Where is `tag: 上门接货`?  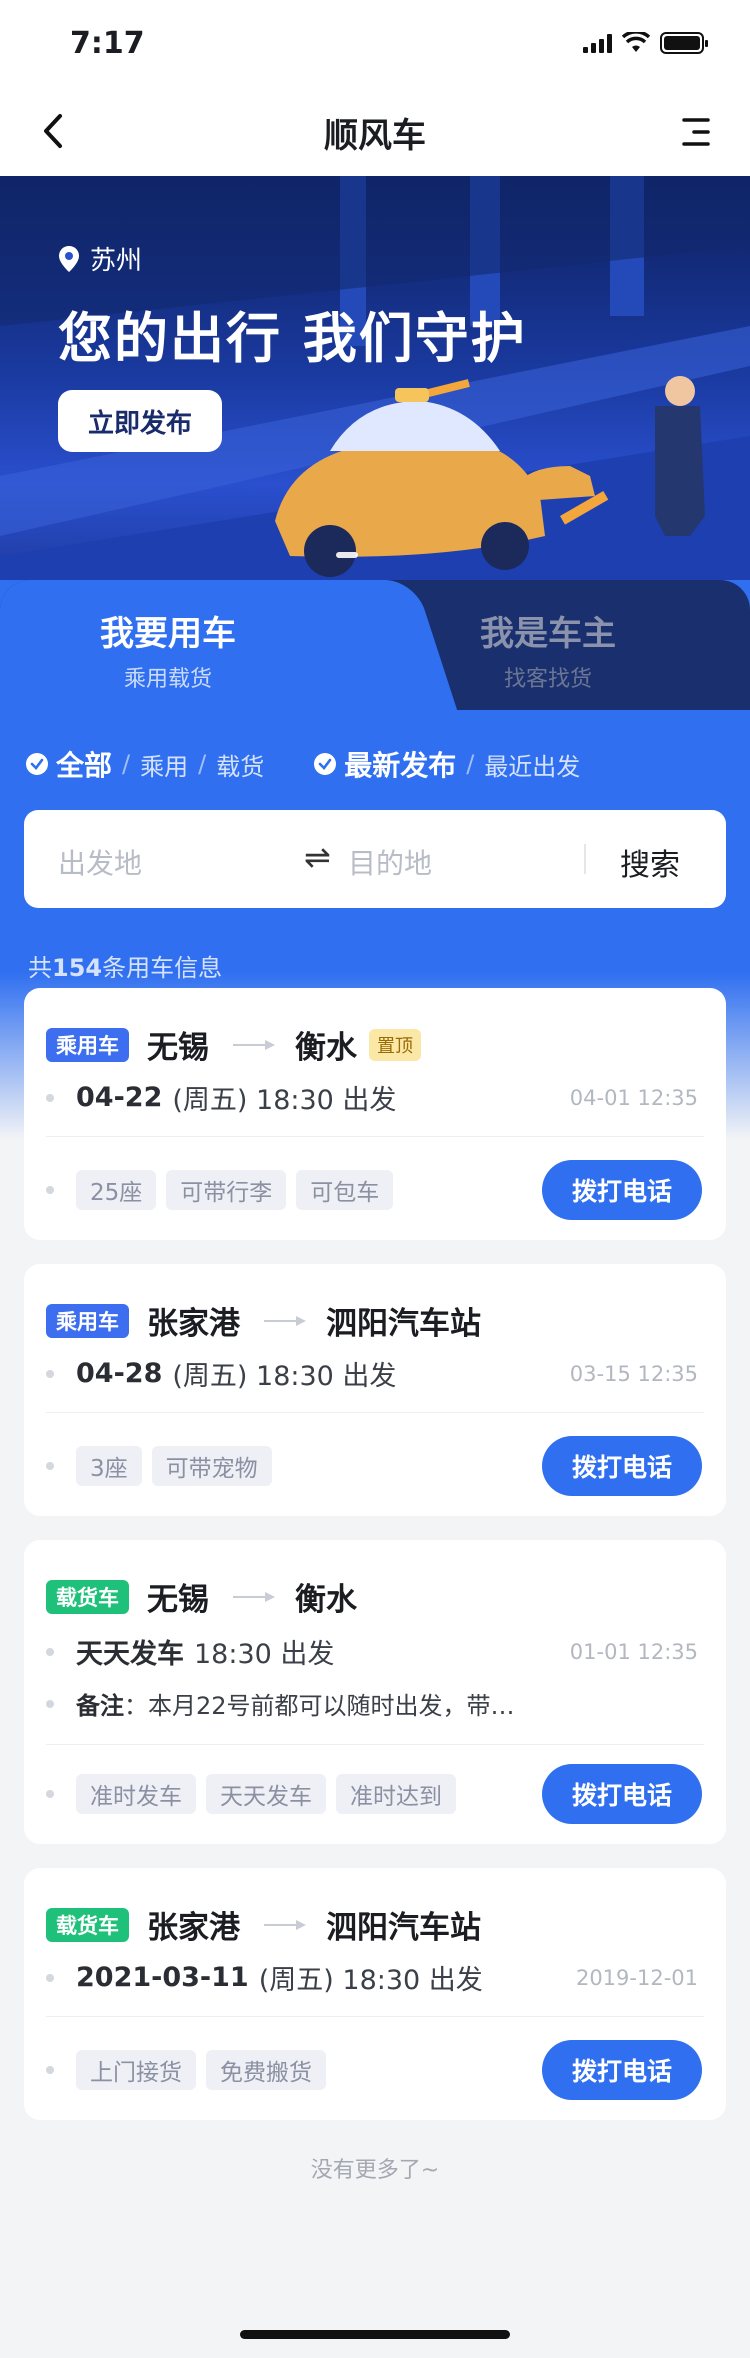 tag: 上门接货 is located at coordinates (136, 2070).